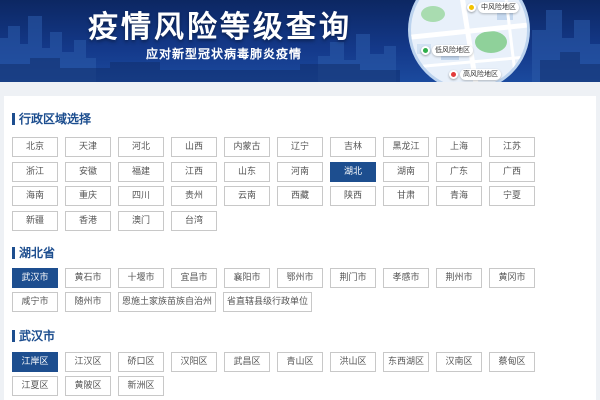 Image resolution: width=600 pixels, height=400 pixels. What do you see at coordinates (453, 74) in the screenshot?
I see `high-risk-marker-icon` at bounding box center [453, 74].